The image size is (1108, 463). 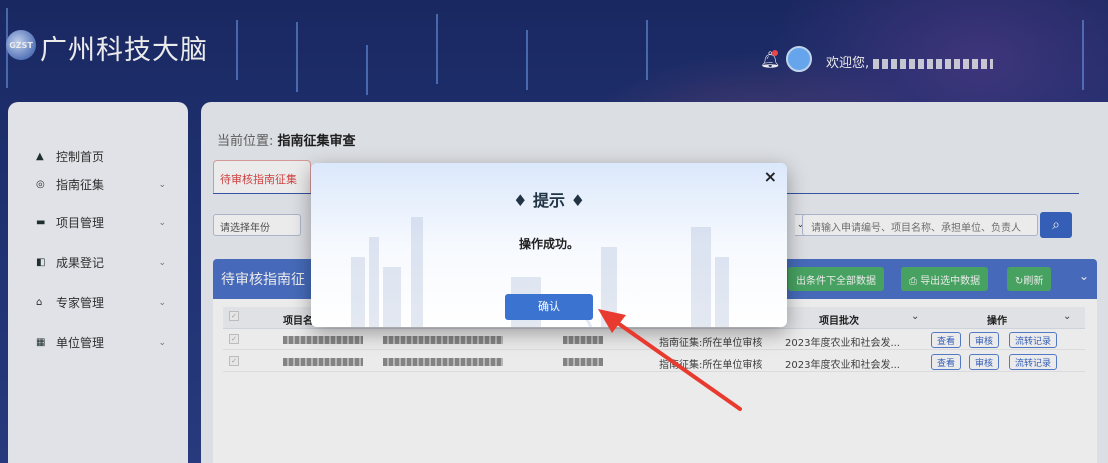 What do you see at coordinates (549, 307) in the screenshot?
I see `confirm-button: 确认` at bounding box center [549, 307].